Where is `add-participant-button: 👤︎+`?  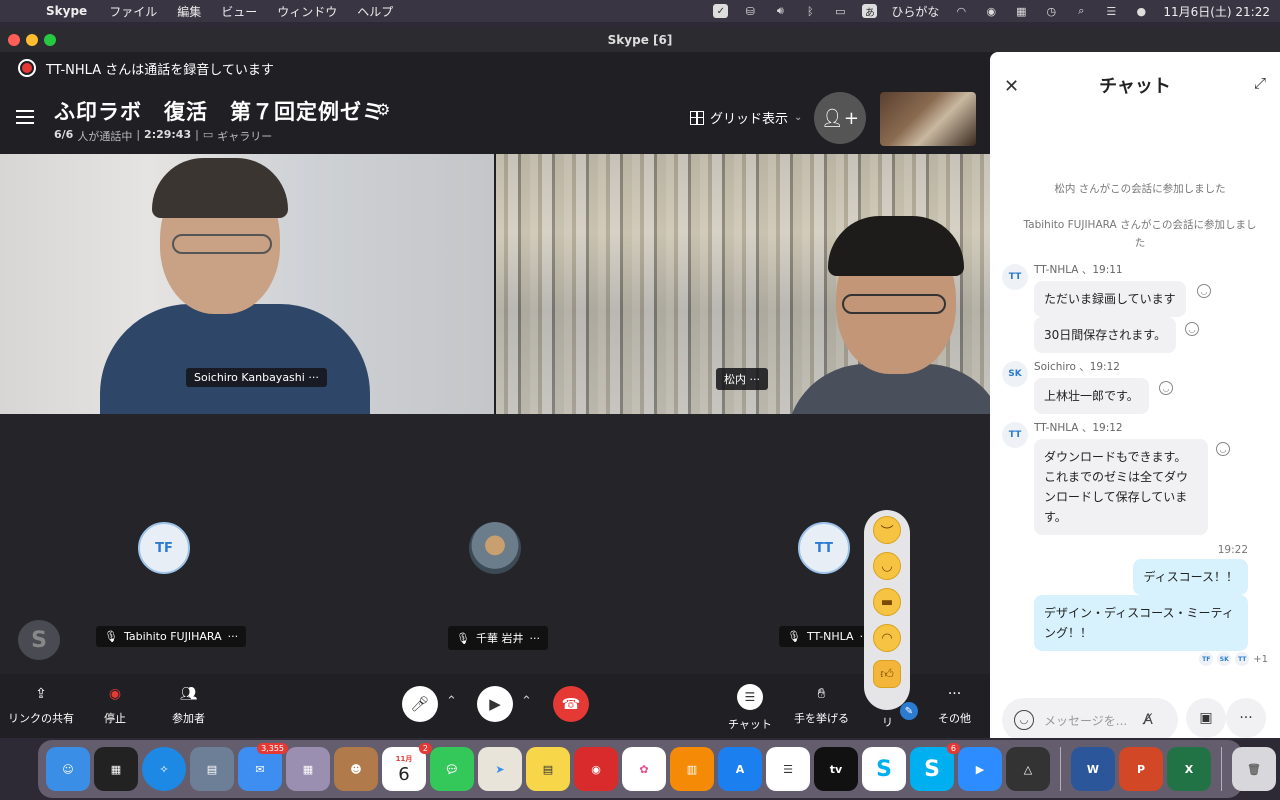
add-participant-button: 👤︎+ is located at coordinates (840, 118).